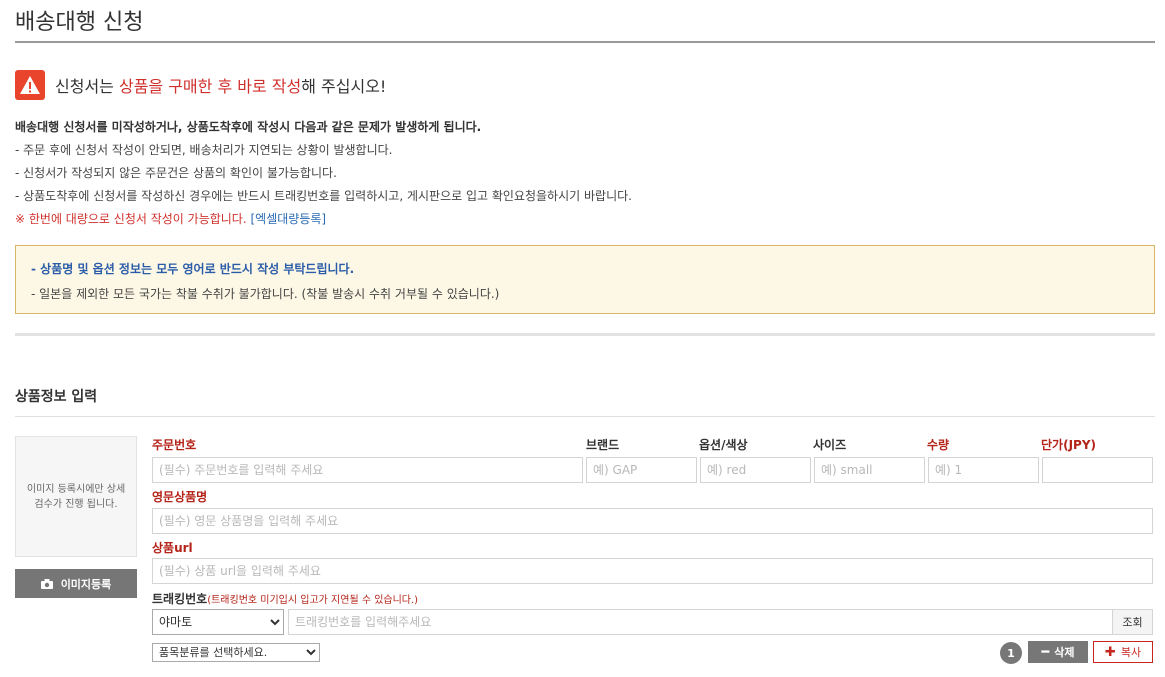 This screenshot has width=1165, height=677. I want to click on tracking-label: 트래킹번호(트래킹번호 미기입시 입고가 지연될 수 있습니다.), so click(285, 598).